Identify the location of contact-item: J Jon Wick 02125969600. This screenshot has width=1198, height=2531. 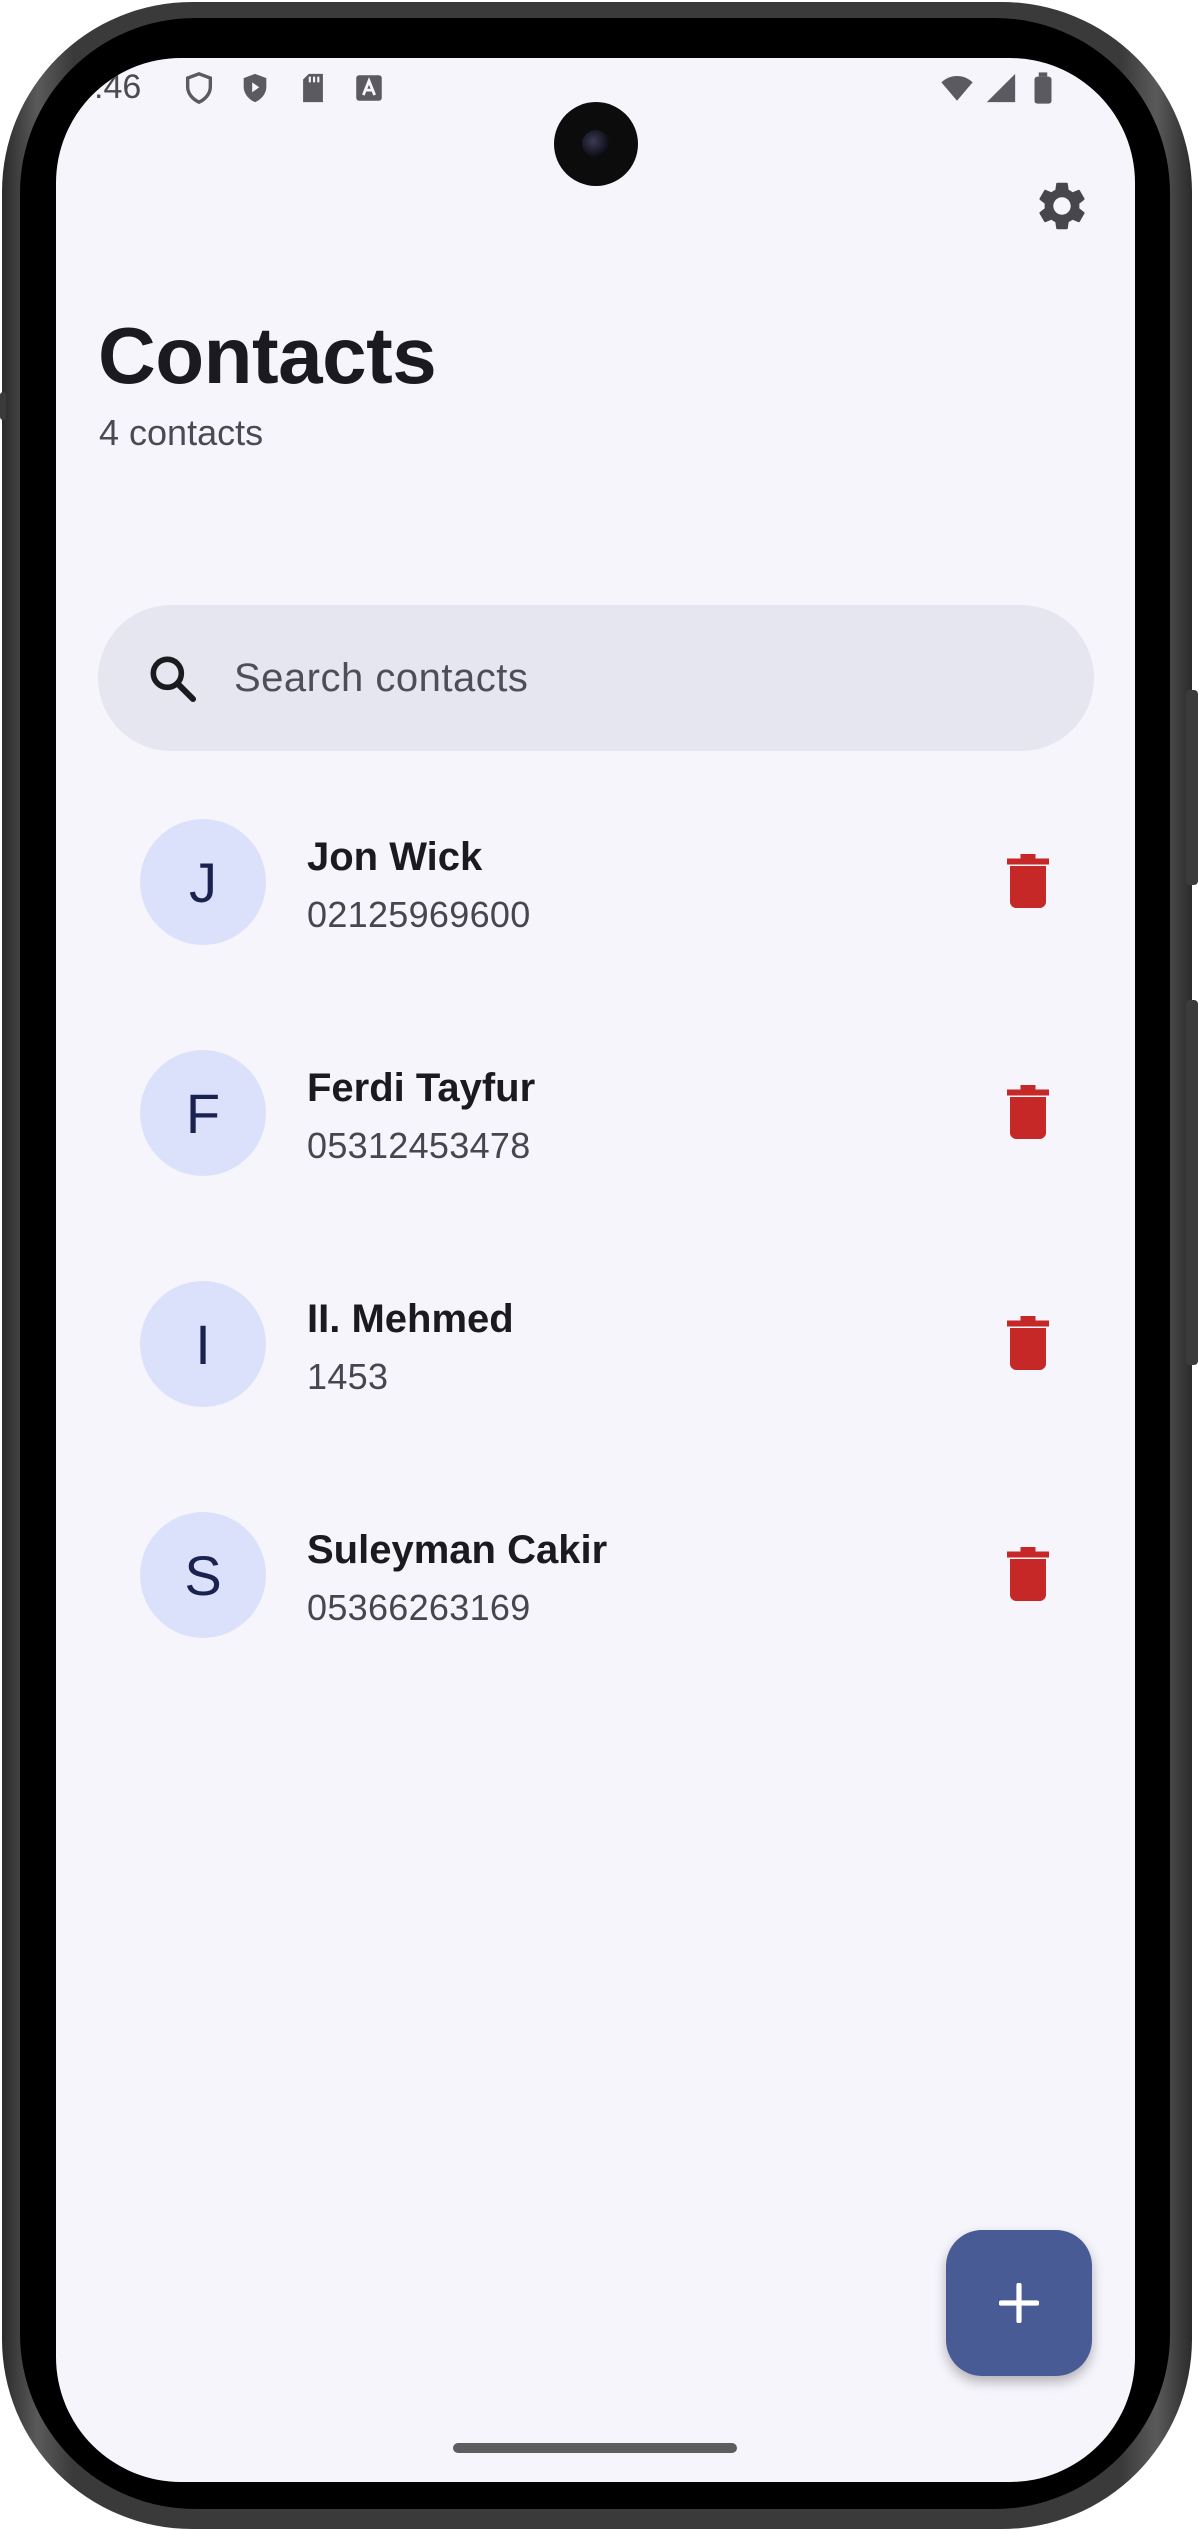
(596, 881).